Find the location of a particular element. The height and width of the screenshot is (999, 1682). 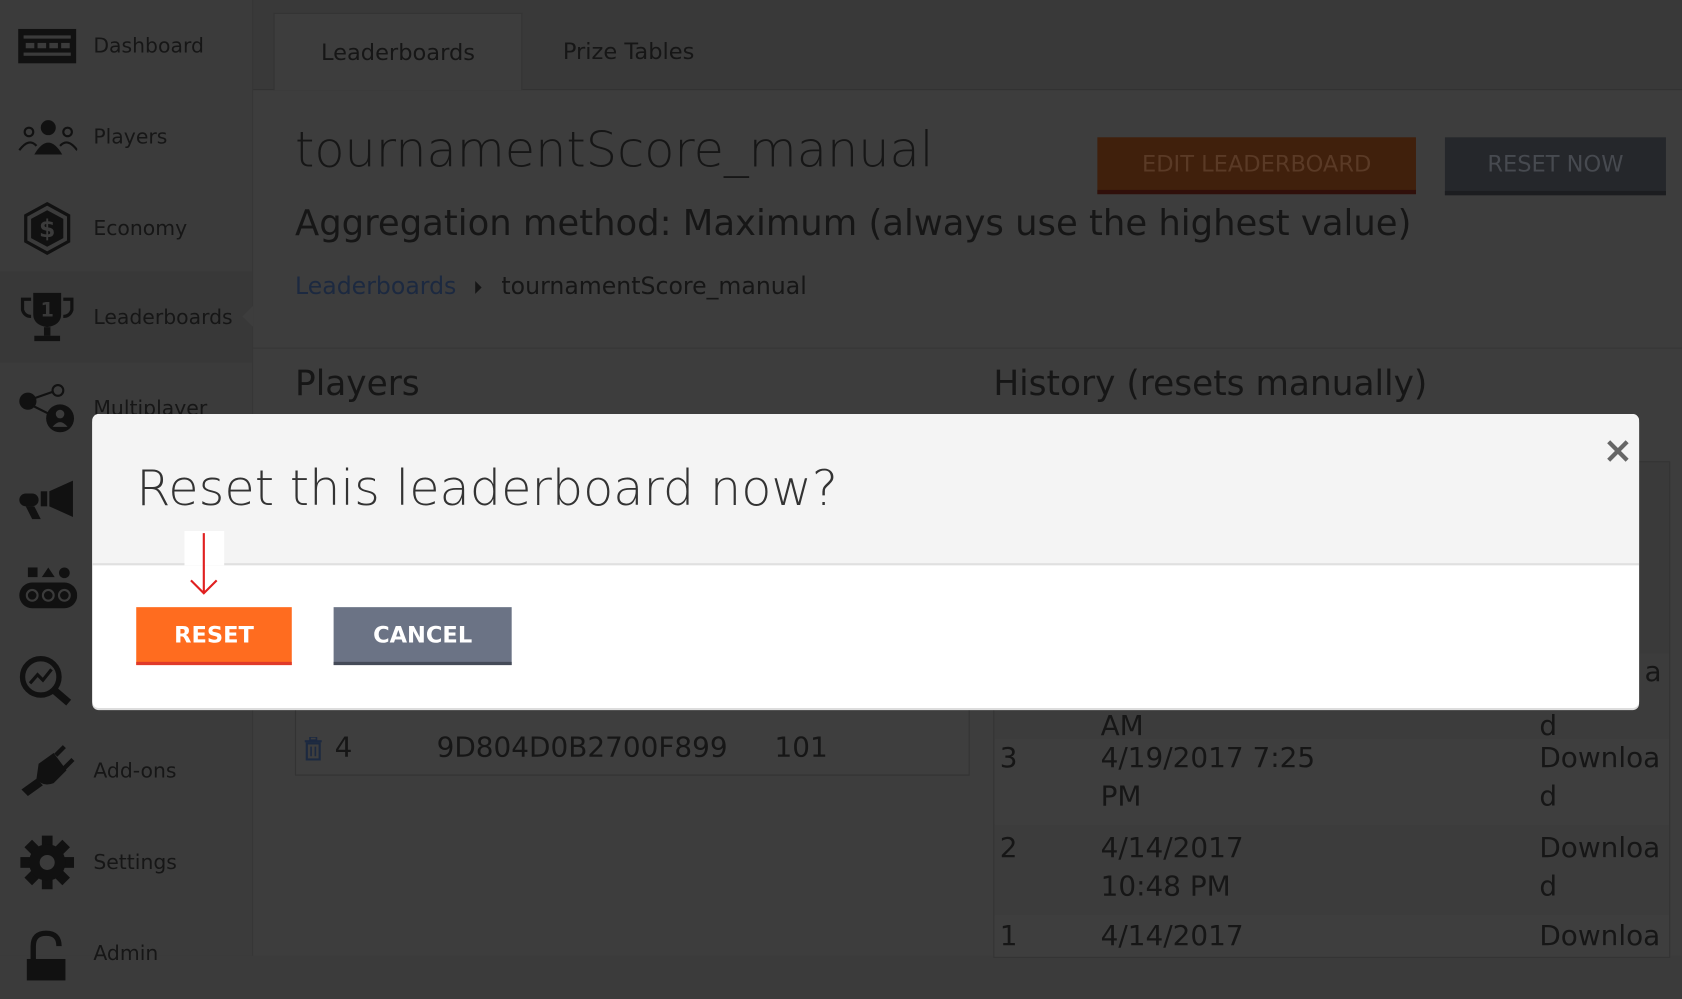

sidebar-item-dashboard: Dashboard is located at coordinates (126, 45).